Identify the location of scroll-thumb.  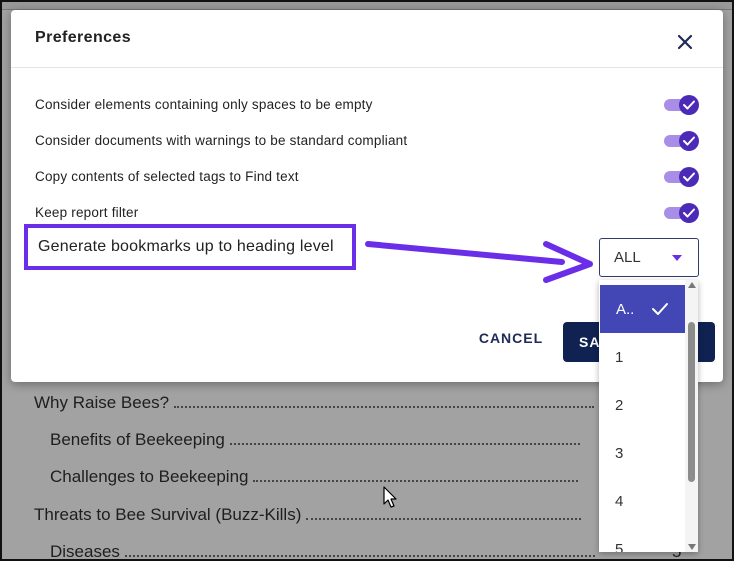
(691, 402).